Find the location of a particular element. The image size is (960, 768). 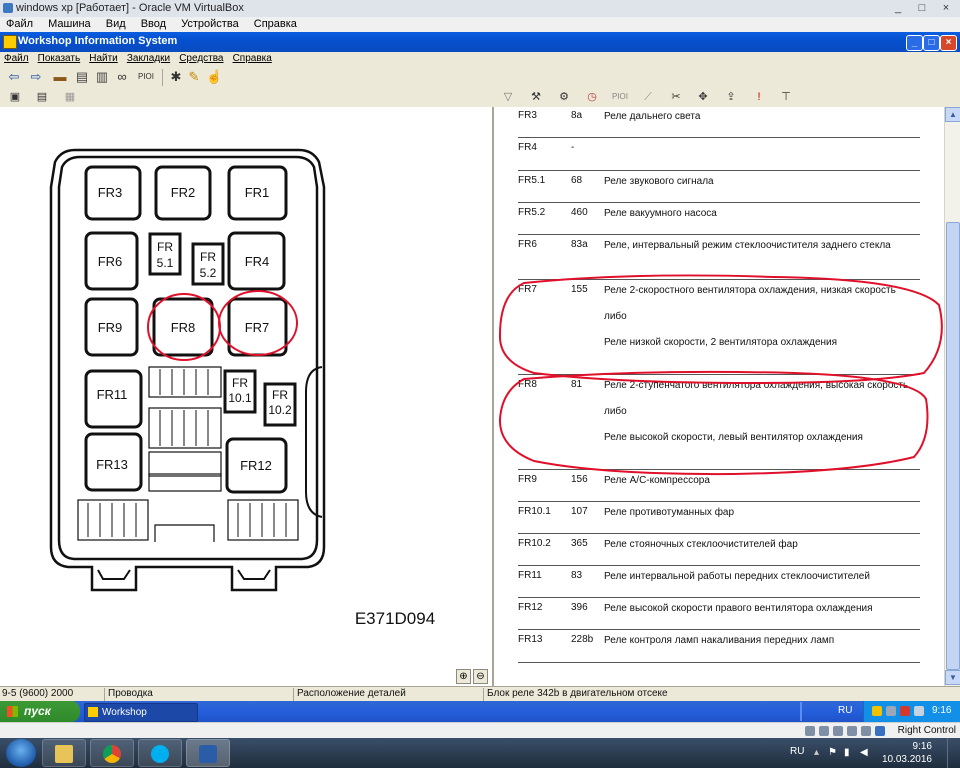

scroll-down-icon: ▼ is located at coordinates (952, 677).